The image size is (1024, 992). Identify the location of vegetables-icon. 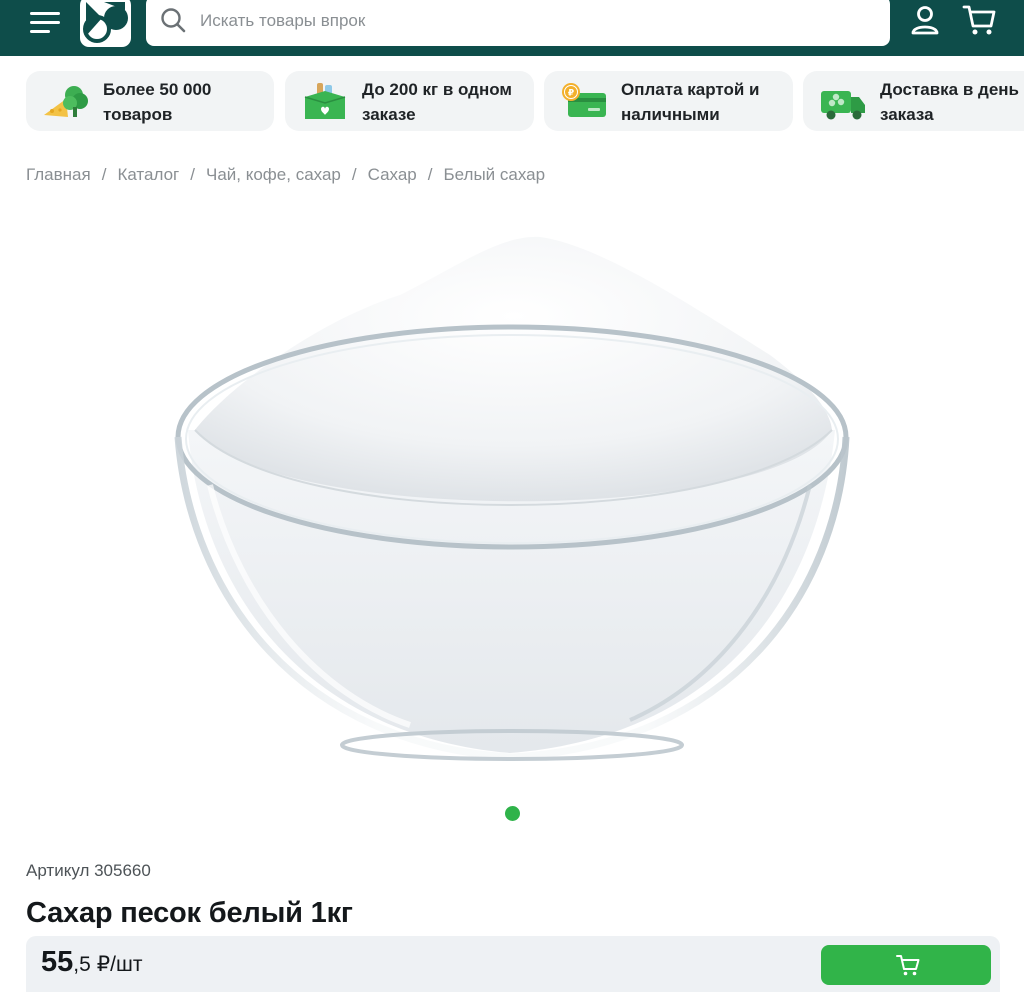
(66, 101).